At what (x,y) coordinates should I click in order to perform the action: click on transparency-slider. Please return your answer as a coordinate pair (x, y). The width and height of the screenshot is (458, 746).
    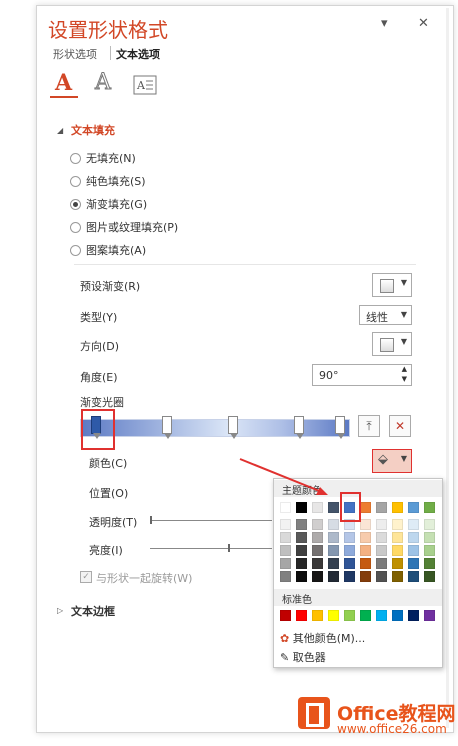
    Looking at the image, I should click on (211, 520).